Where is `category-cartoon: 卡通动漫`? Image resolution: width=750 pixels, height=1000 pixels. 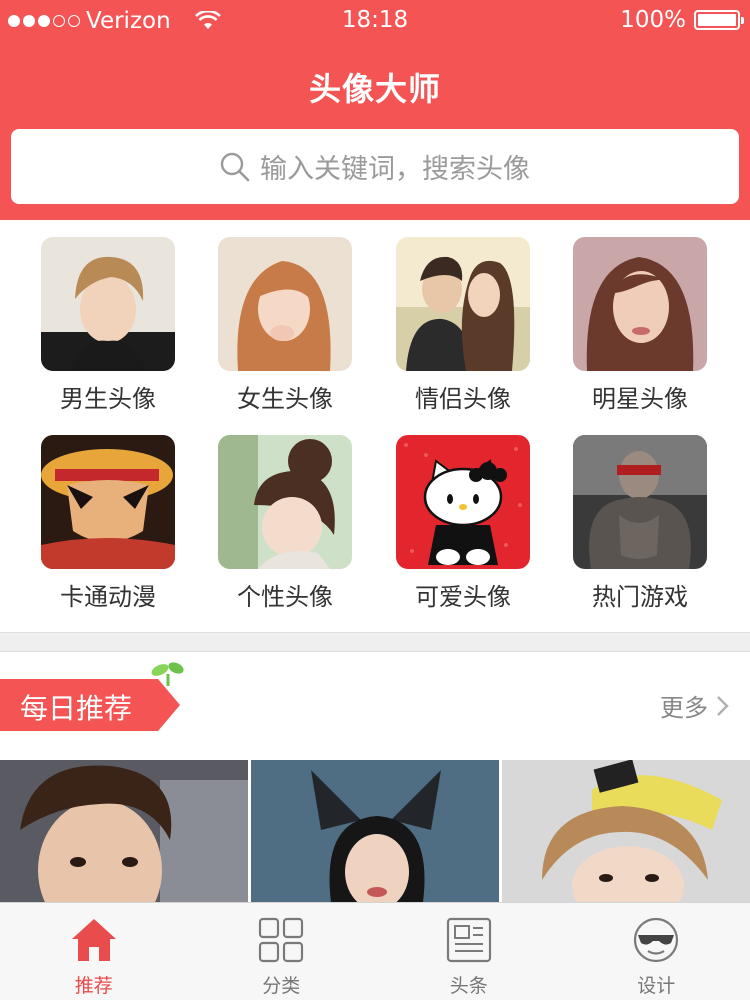
category-cartoon: 卡通动漫 is located at coordinates (108, 523).